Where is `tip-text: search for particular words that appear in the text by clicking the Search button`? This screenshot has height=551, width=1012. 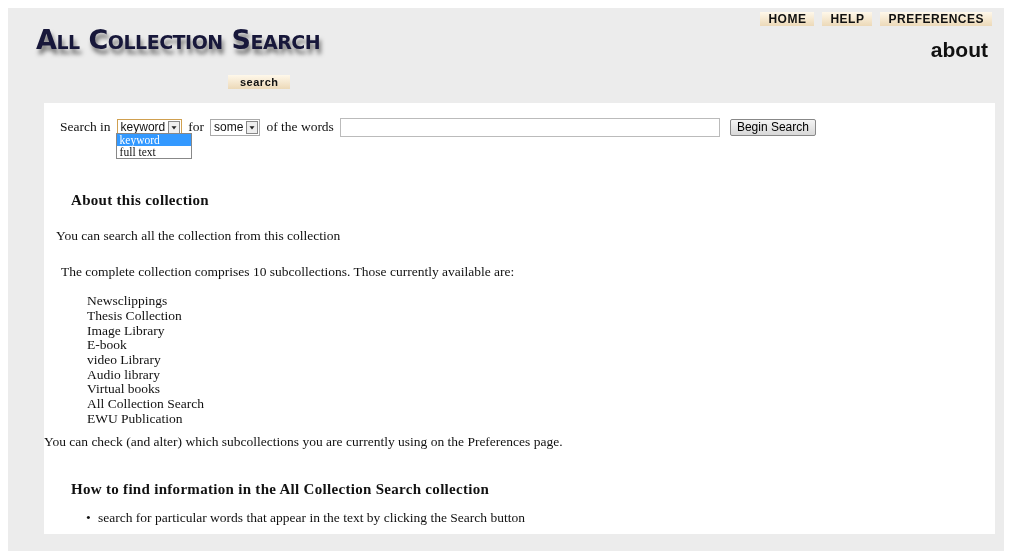 tip-text: search for particular words that appear in the text by clicking the Search button is located at coordinates (311, 518).